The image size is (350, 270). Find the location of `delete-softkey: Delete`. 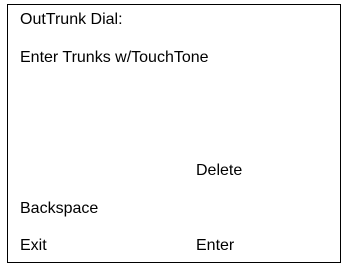

delete-softkey: Delete is located at coordinates (219, 170).